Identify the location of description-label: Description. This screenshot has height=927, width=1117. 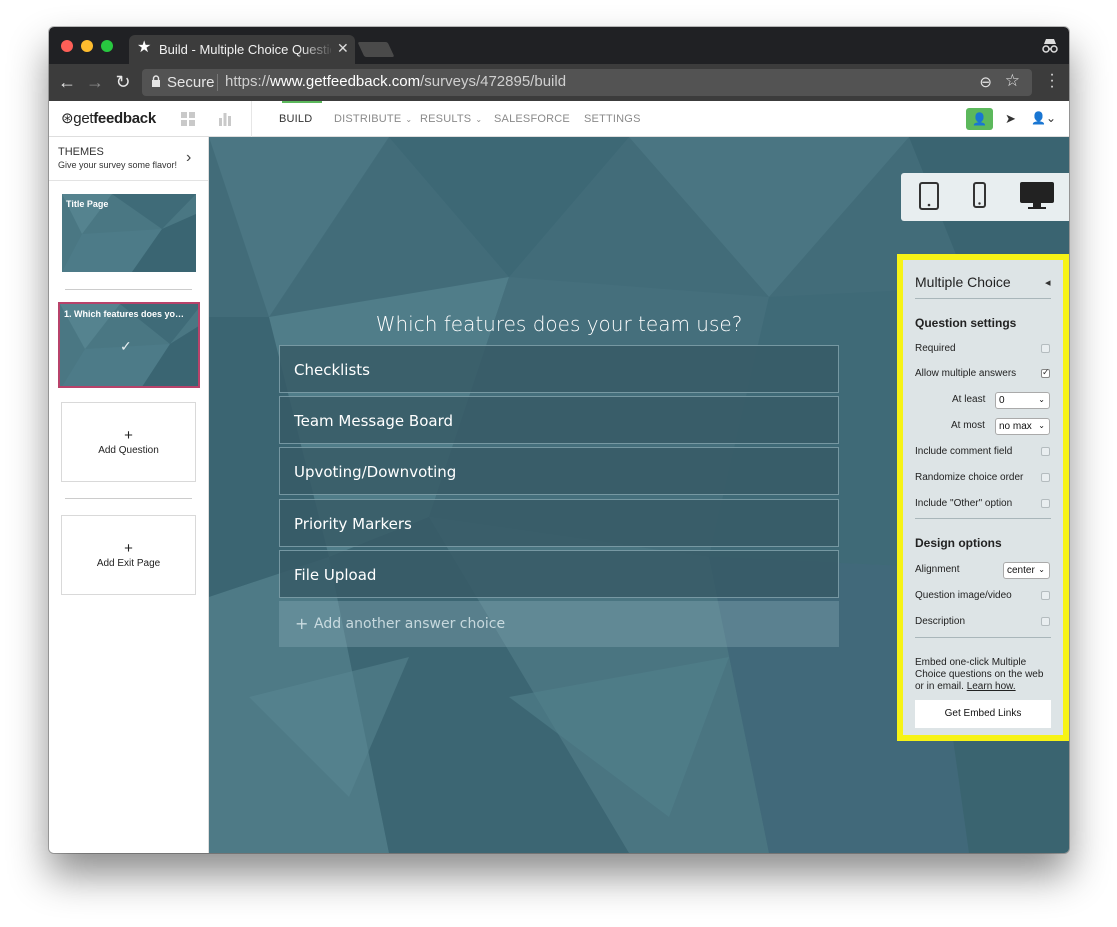
(940, 621).